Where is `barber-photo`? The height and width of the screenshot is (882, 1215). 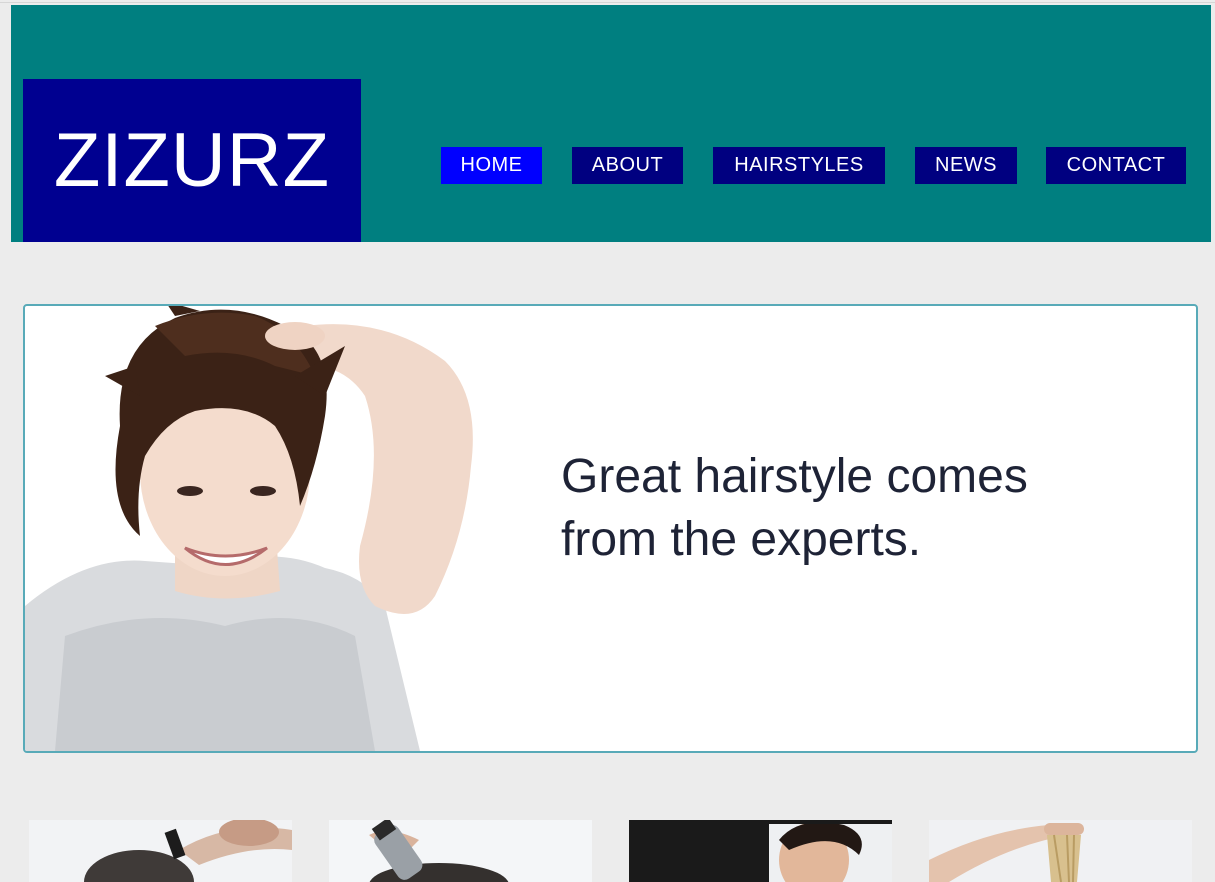
barber-photo is located at coordinates (160, 851).